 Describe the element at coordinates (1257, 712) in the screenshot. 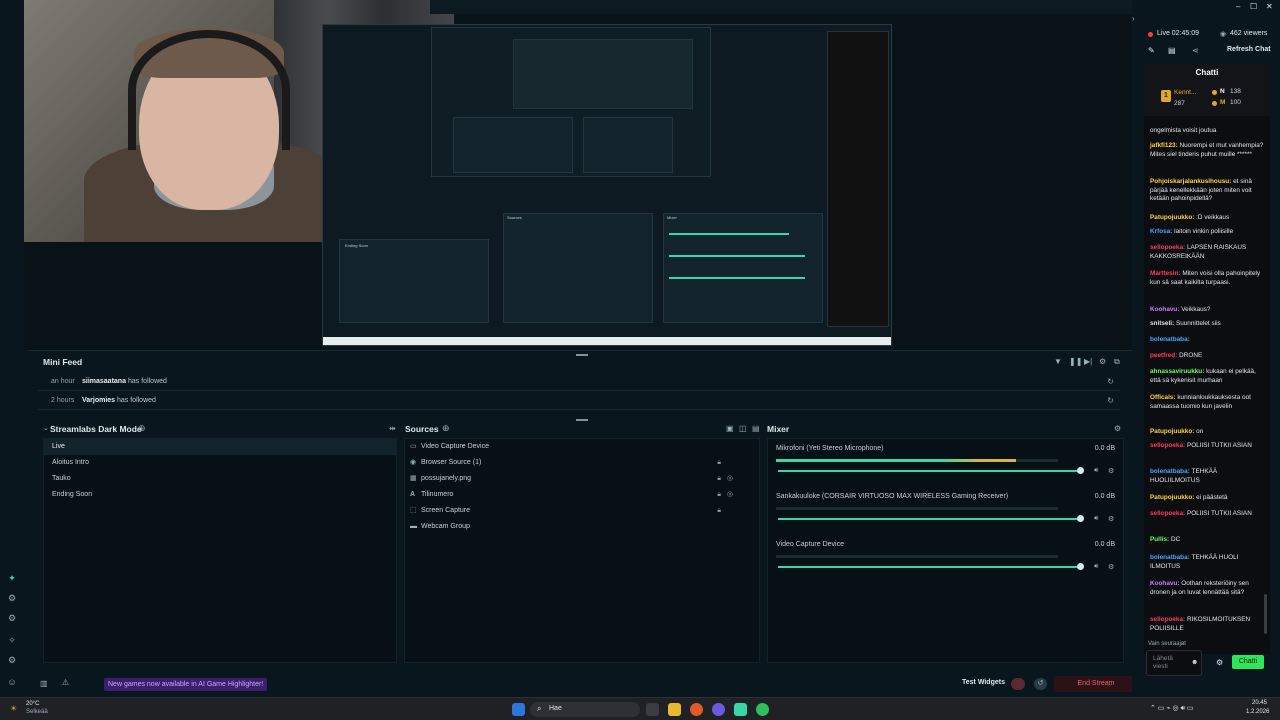

I see `clock-date: 1.2.2026` at that location.